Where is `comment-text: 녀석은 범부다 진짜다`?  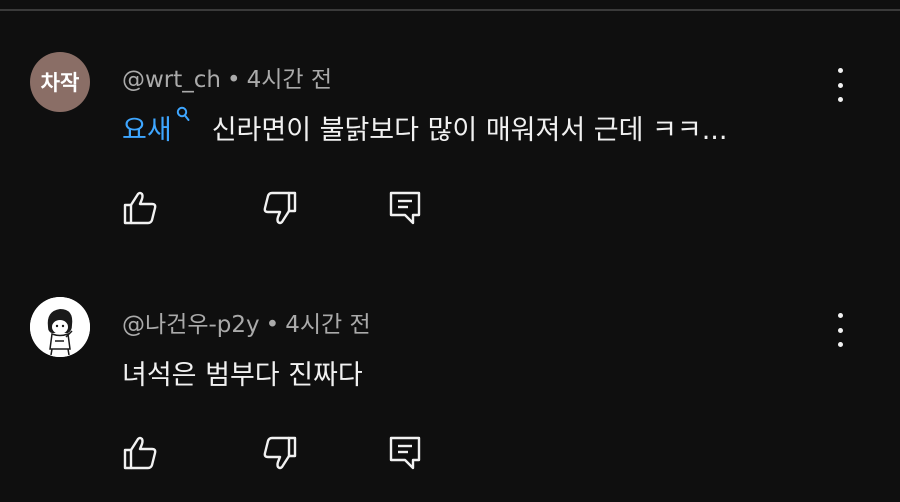
comment-text: 녀석은 범부다 진짜다 is located at coordinates (242, 372).